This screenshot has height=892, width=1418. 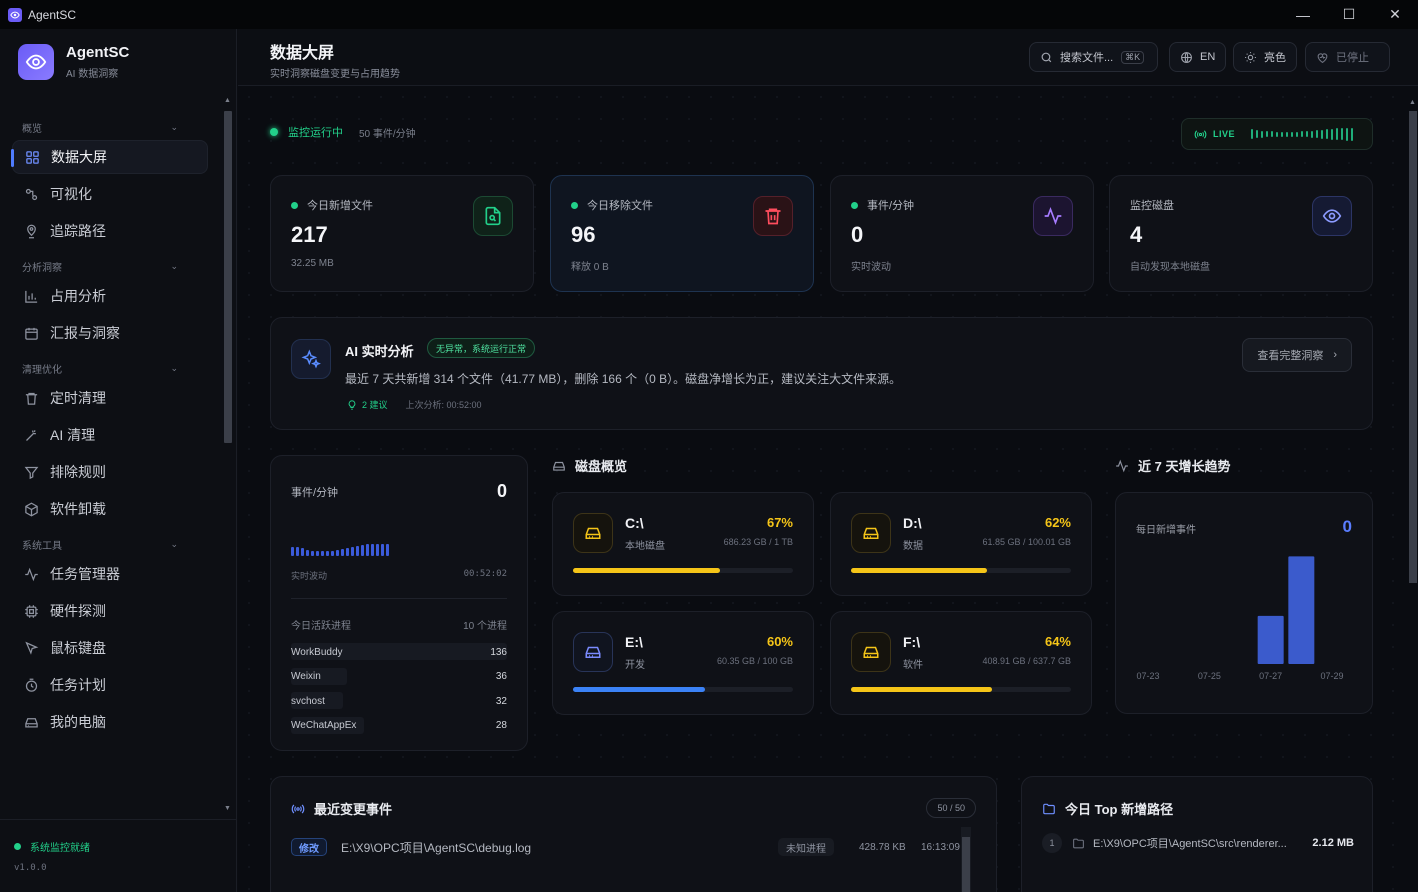 I want to click on sidebar-item-label: 任务管理器, so click(x=85, y=574).